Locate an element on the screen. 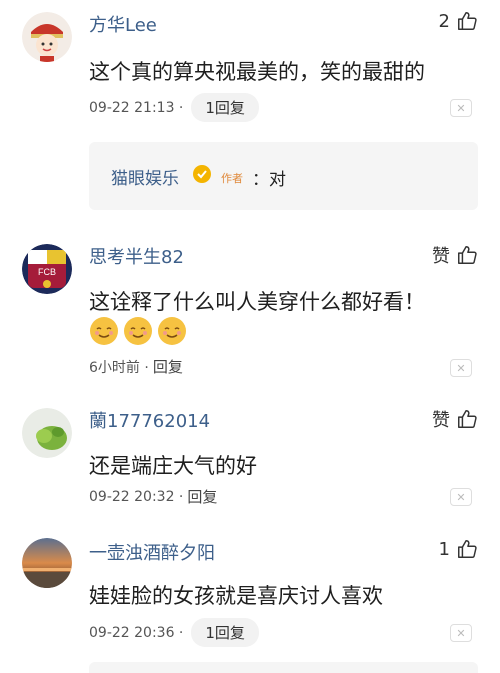  timestamp: 09-22 21:13 · is located at coordinates (136, 107).